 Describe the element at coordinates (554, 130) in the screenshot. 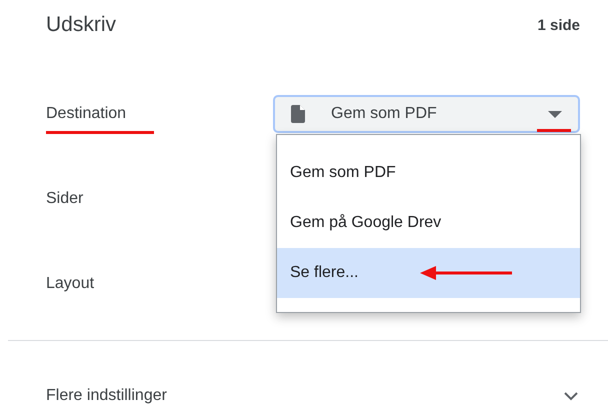

I see `annotation-underline` at that location.